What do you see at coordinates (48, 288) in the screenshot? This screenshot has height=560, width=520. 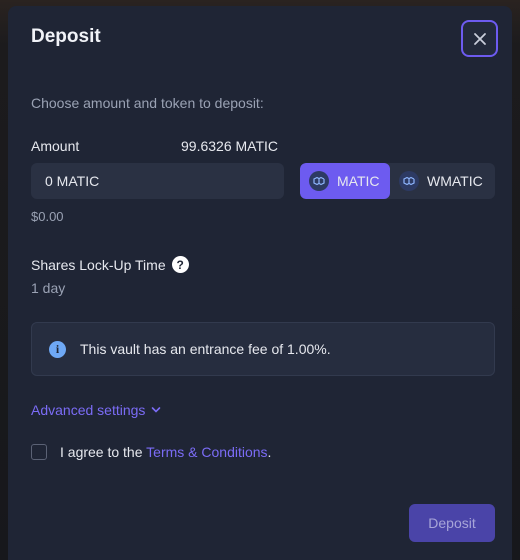 I see `lockup-value: 1 day` at bounding box center [48, 288].